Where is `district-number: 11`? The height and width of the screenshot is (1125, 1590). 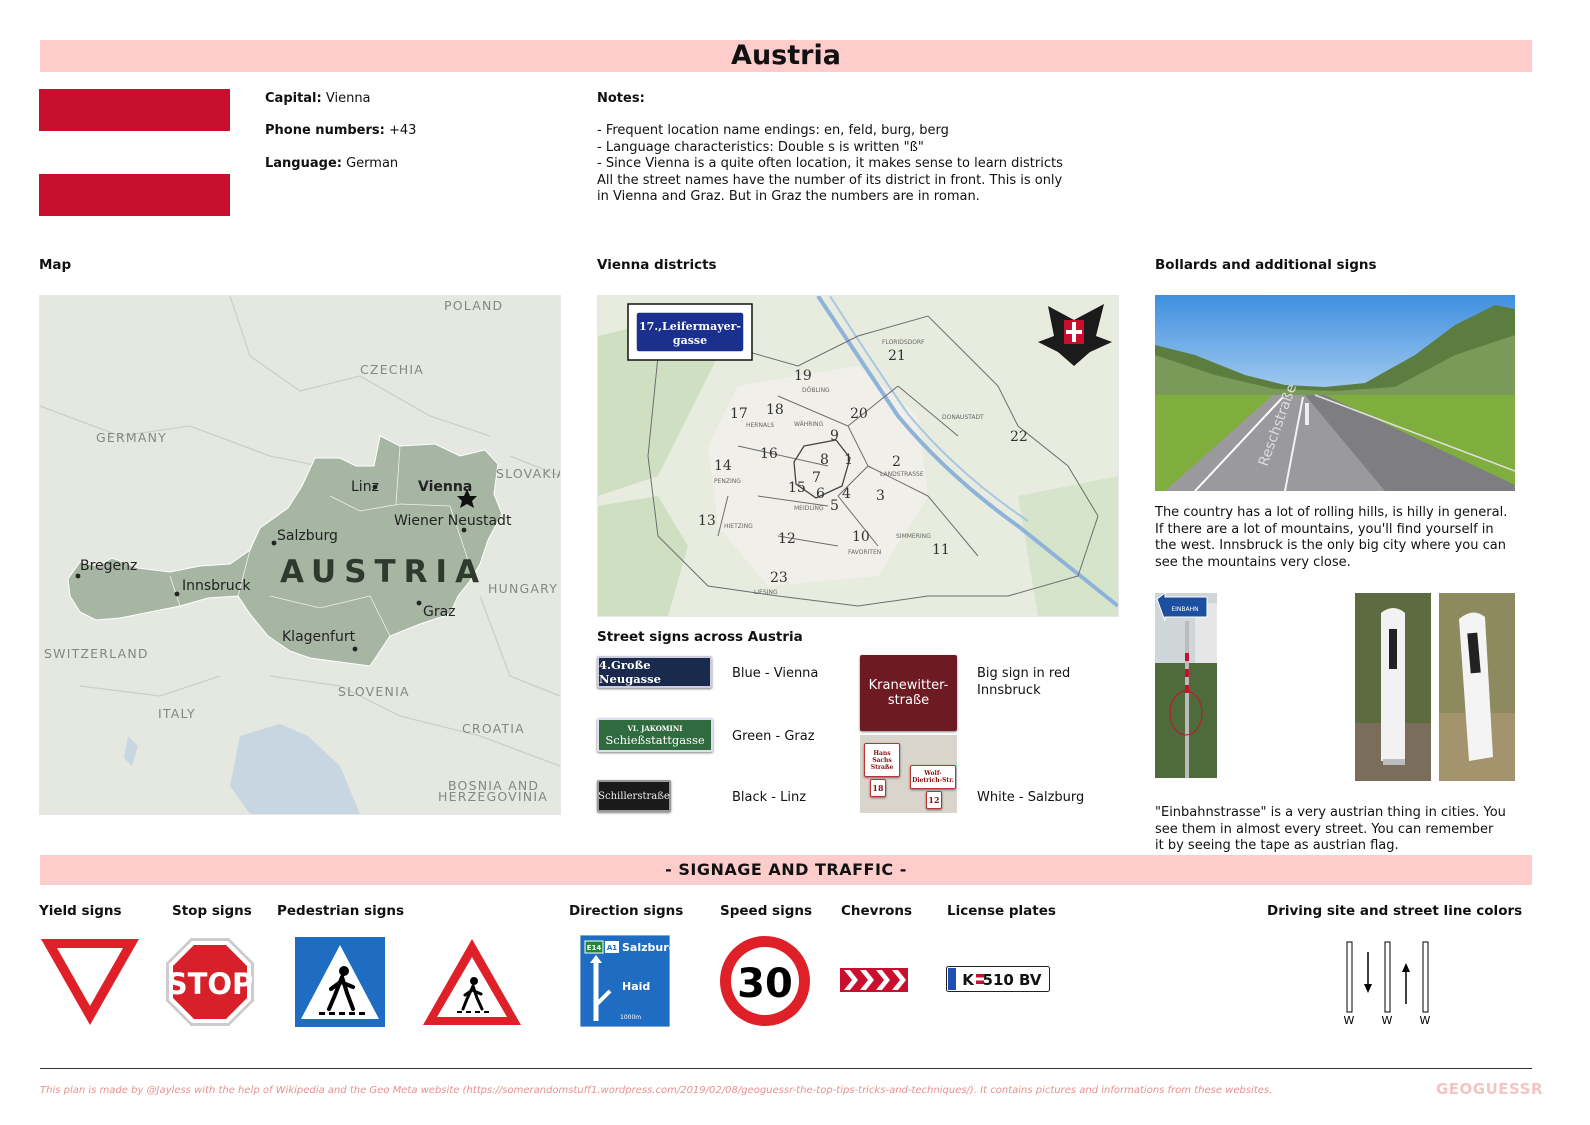
district-number: 11 is located at coordinates (941, 550).